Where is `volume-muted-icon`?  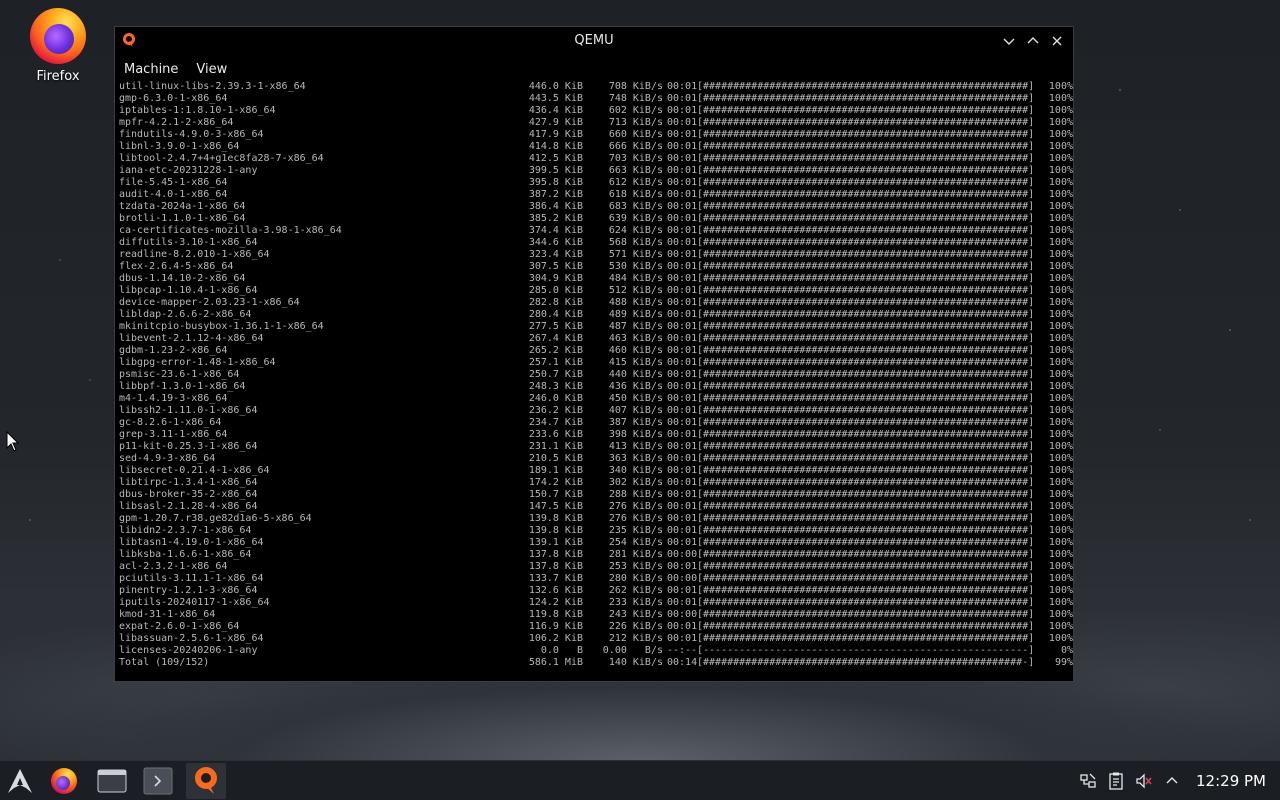
volume-muted-icon is located at coordinates (1144, 780).